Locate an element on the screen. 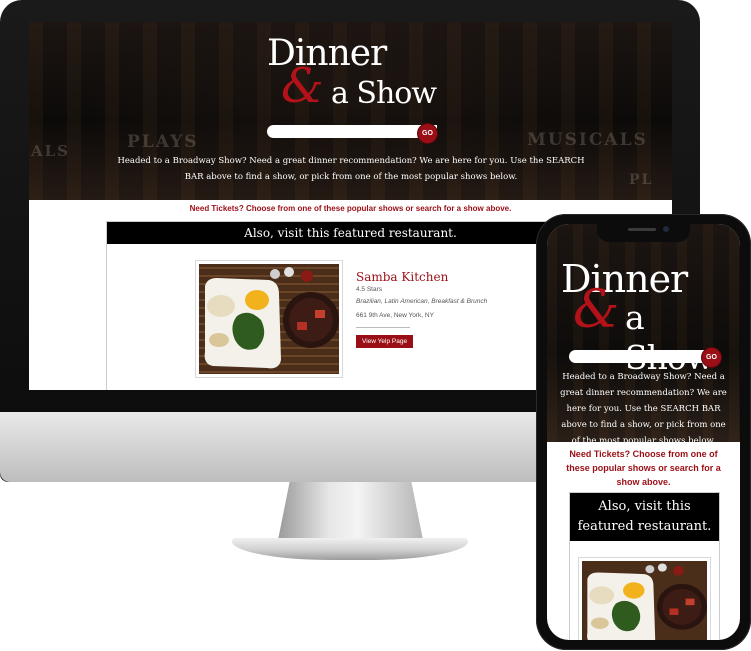 This screenshot has height=651, width=751. monitor-stand-base is located at coordinates (350, 549).